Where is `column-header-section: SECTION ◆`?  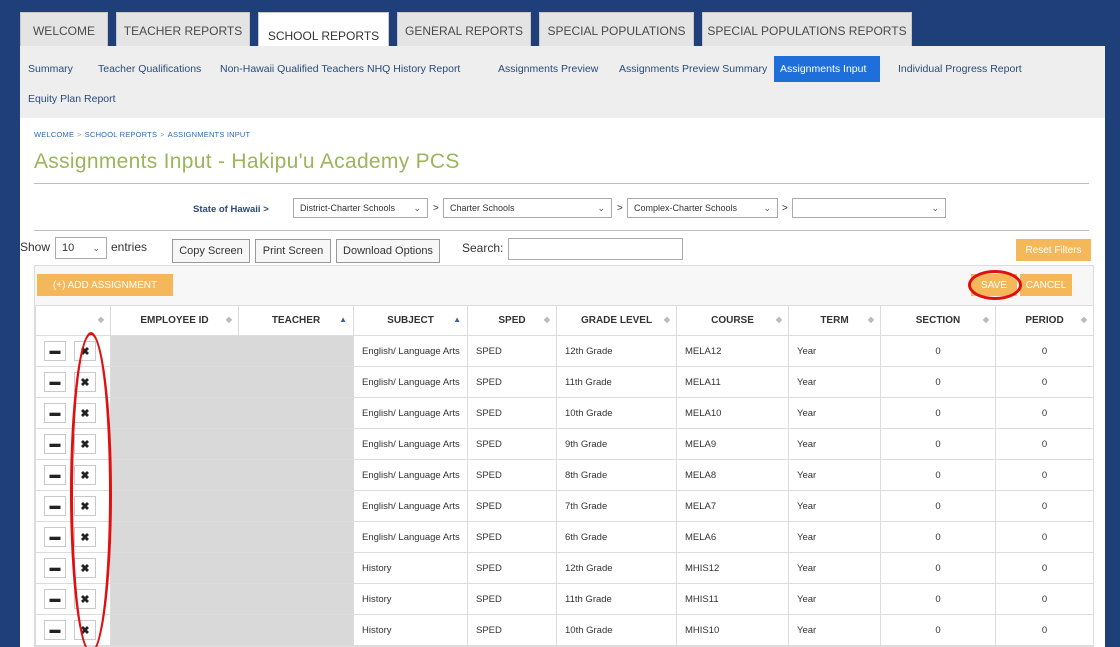 column-header-section: SECTION ◆ is located at coordinates (938, 320).